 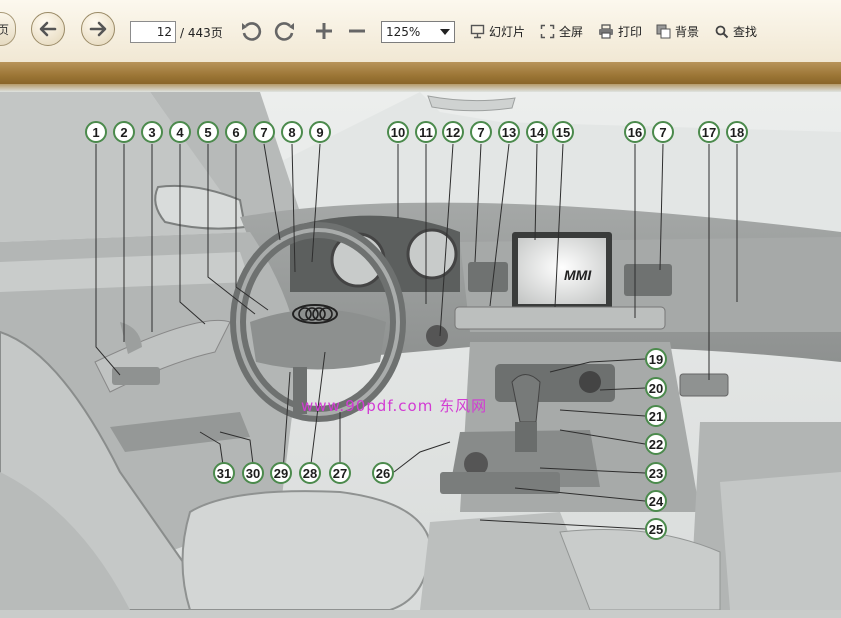 I want to click on callout-15: 15, so click(x=563, y=132).